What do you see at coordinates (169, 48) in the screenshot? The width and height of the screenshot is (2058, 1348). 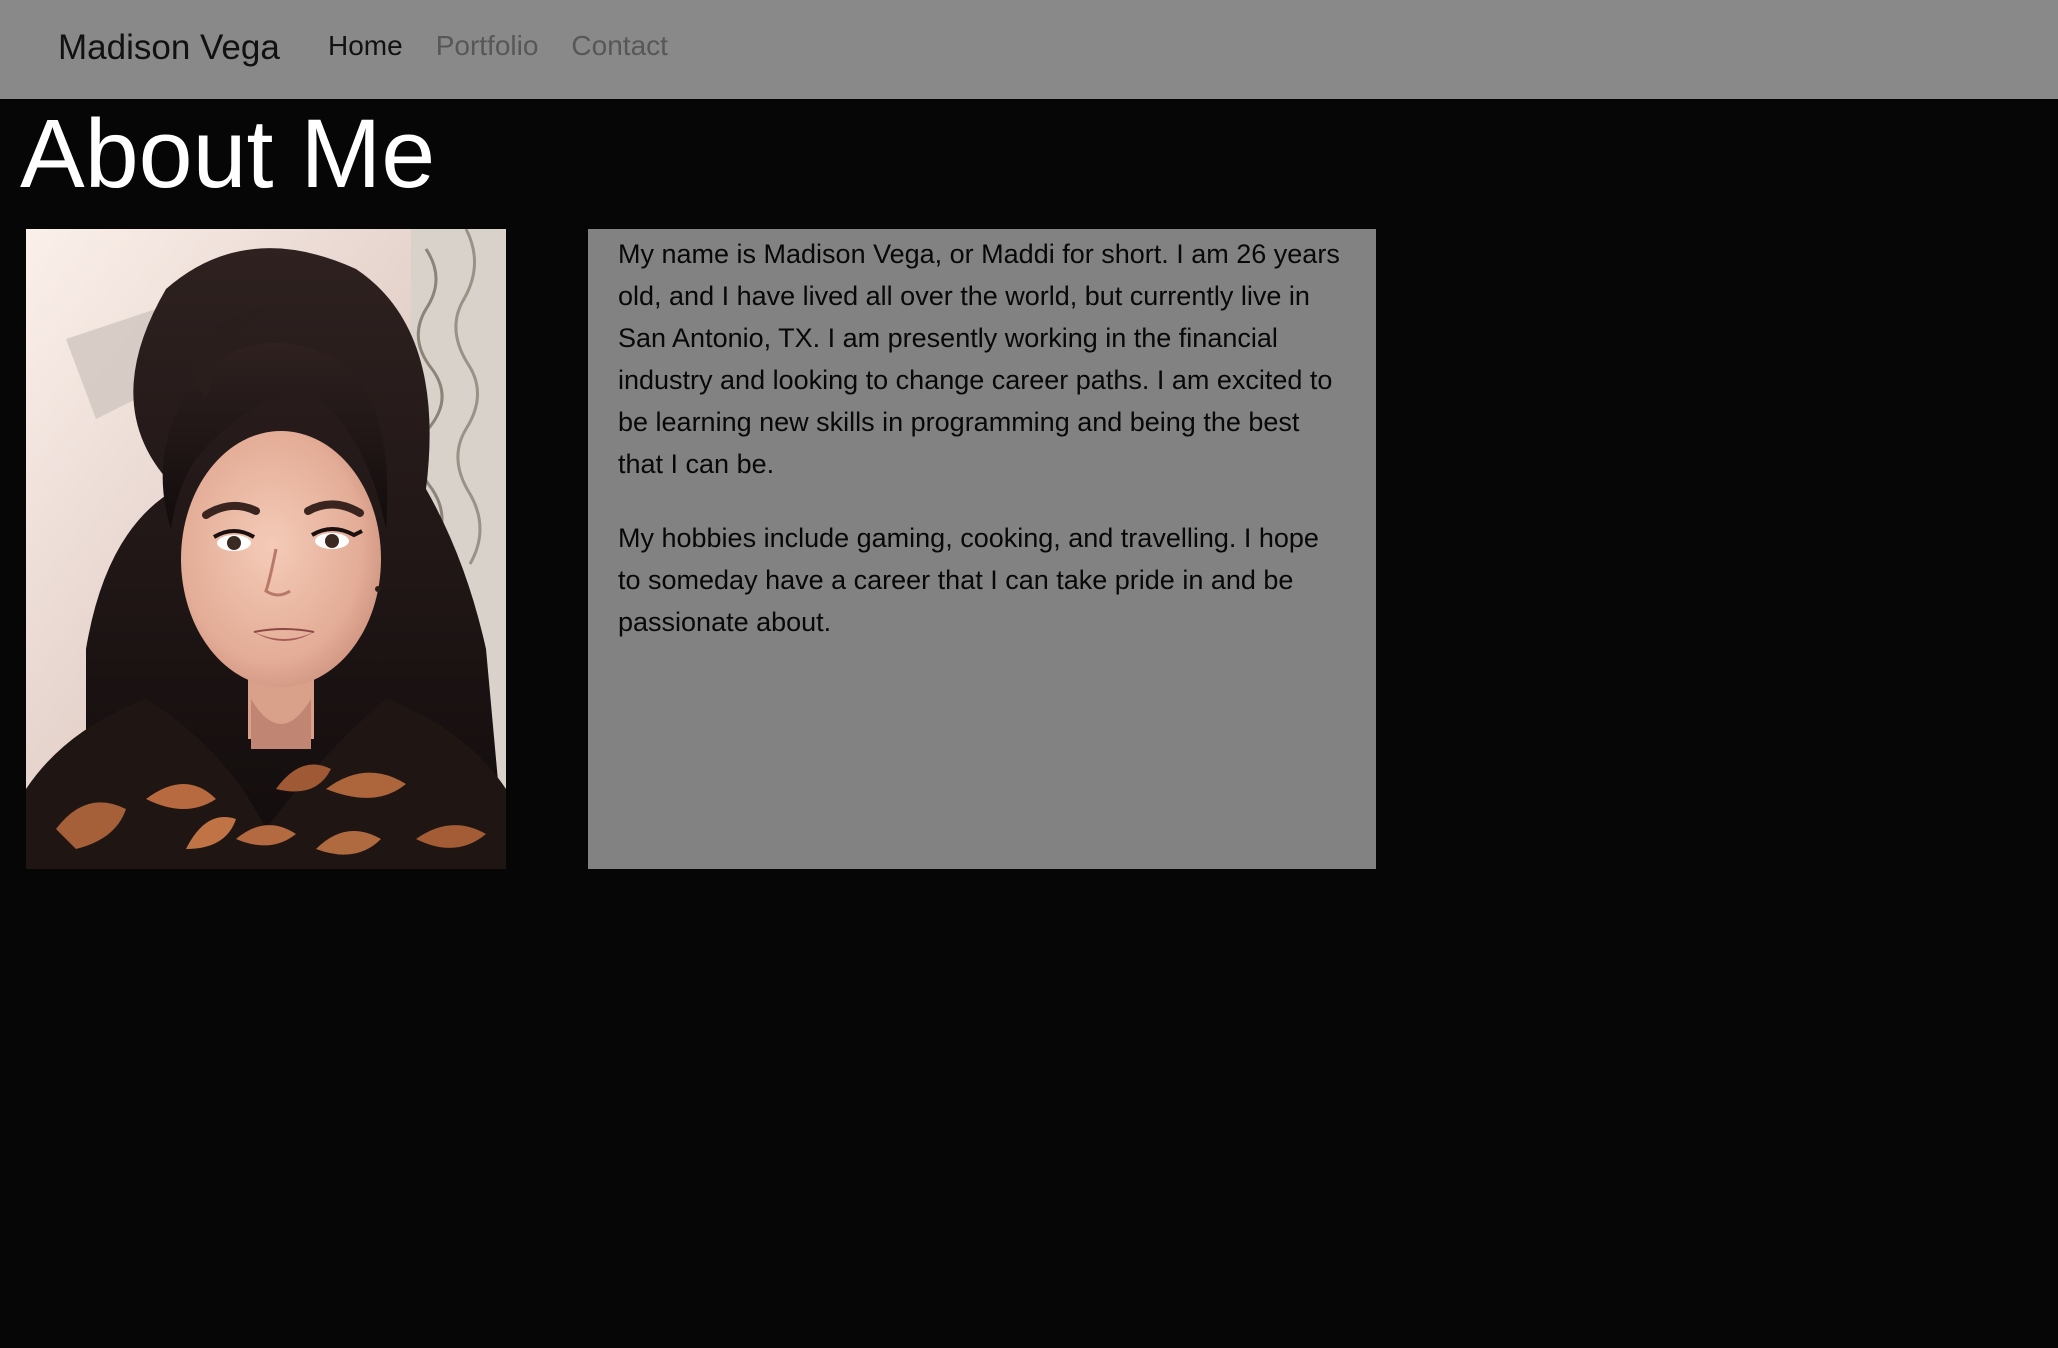 I see `brand-link: Madison Vega` at bounding box center [169, 48].